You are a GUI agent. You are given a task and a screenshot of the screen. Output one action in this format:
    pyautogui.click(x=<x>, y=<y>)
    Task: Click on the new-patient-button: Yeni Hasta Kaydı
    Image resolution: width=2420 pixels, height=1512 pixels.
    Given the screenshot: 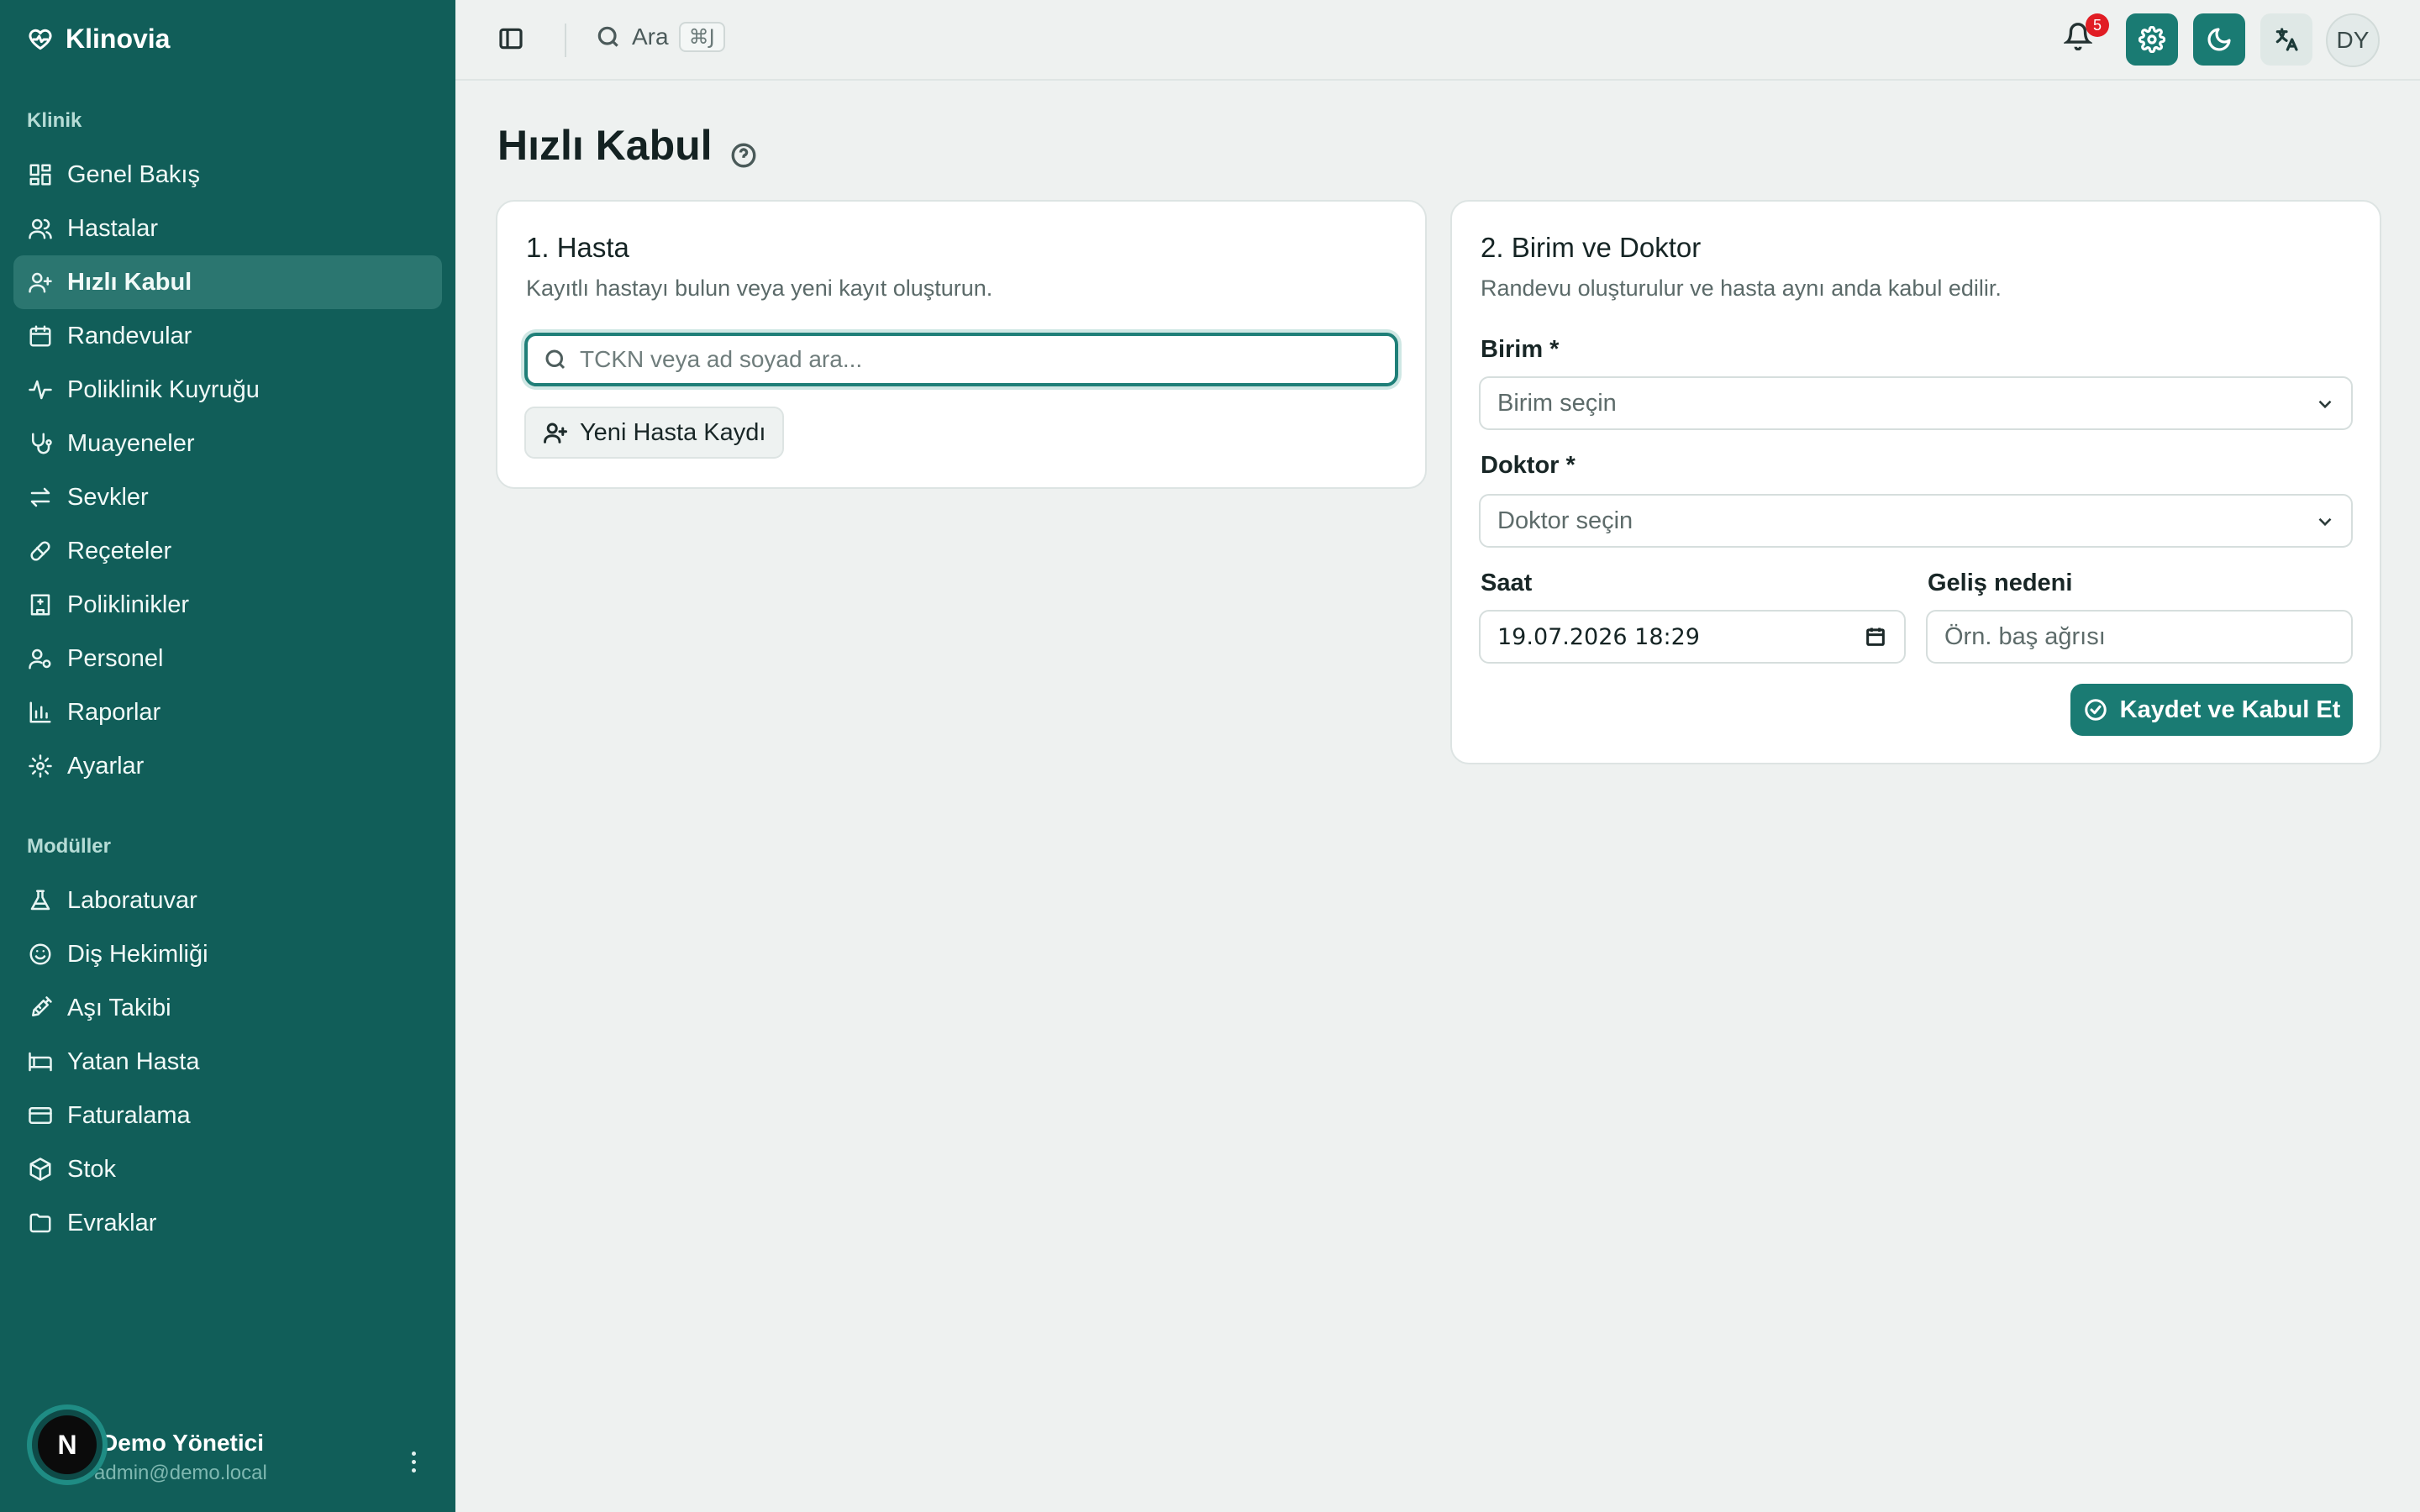 What is the action you would take?
    pyautogui.click(x=654, y=433)
    